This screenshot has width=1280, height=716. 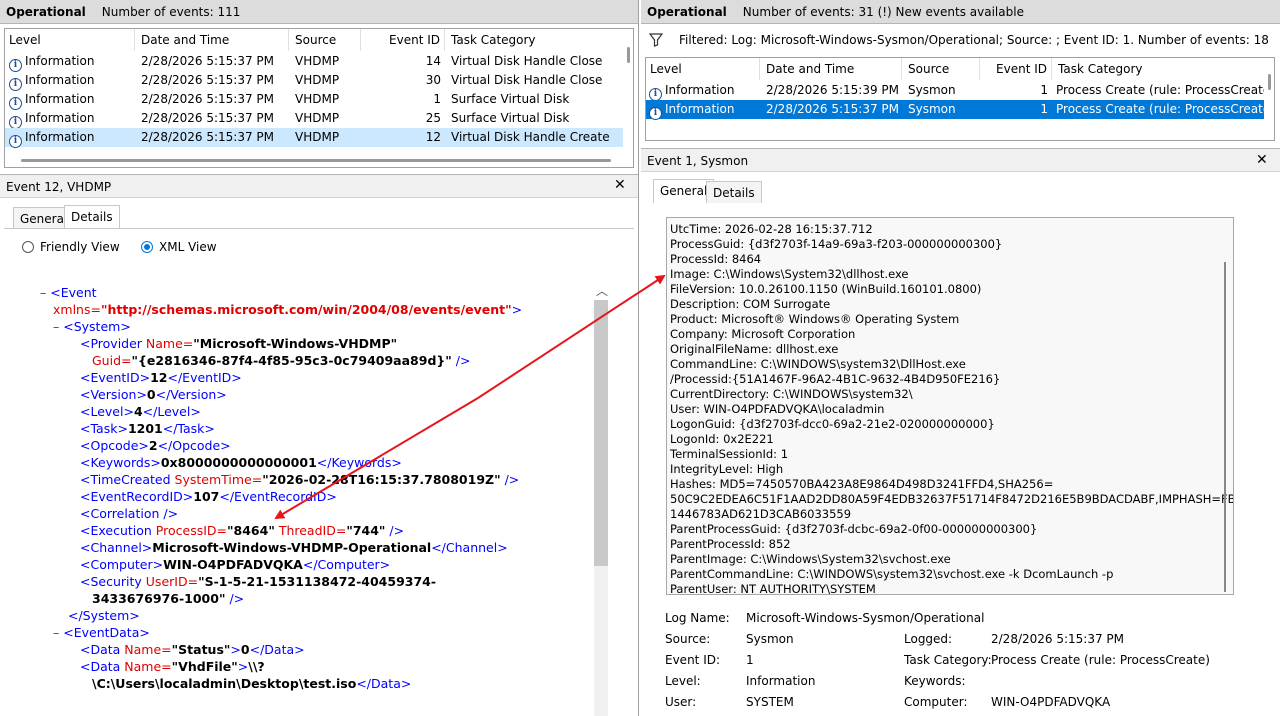 I want to click on info-icon: i, so click(x=655, y=113).